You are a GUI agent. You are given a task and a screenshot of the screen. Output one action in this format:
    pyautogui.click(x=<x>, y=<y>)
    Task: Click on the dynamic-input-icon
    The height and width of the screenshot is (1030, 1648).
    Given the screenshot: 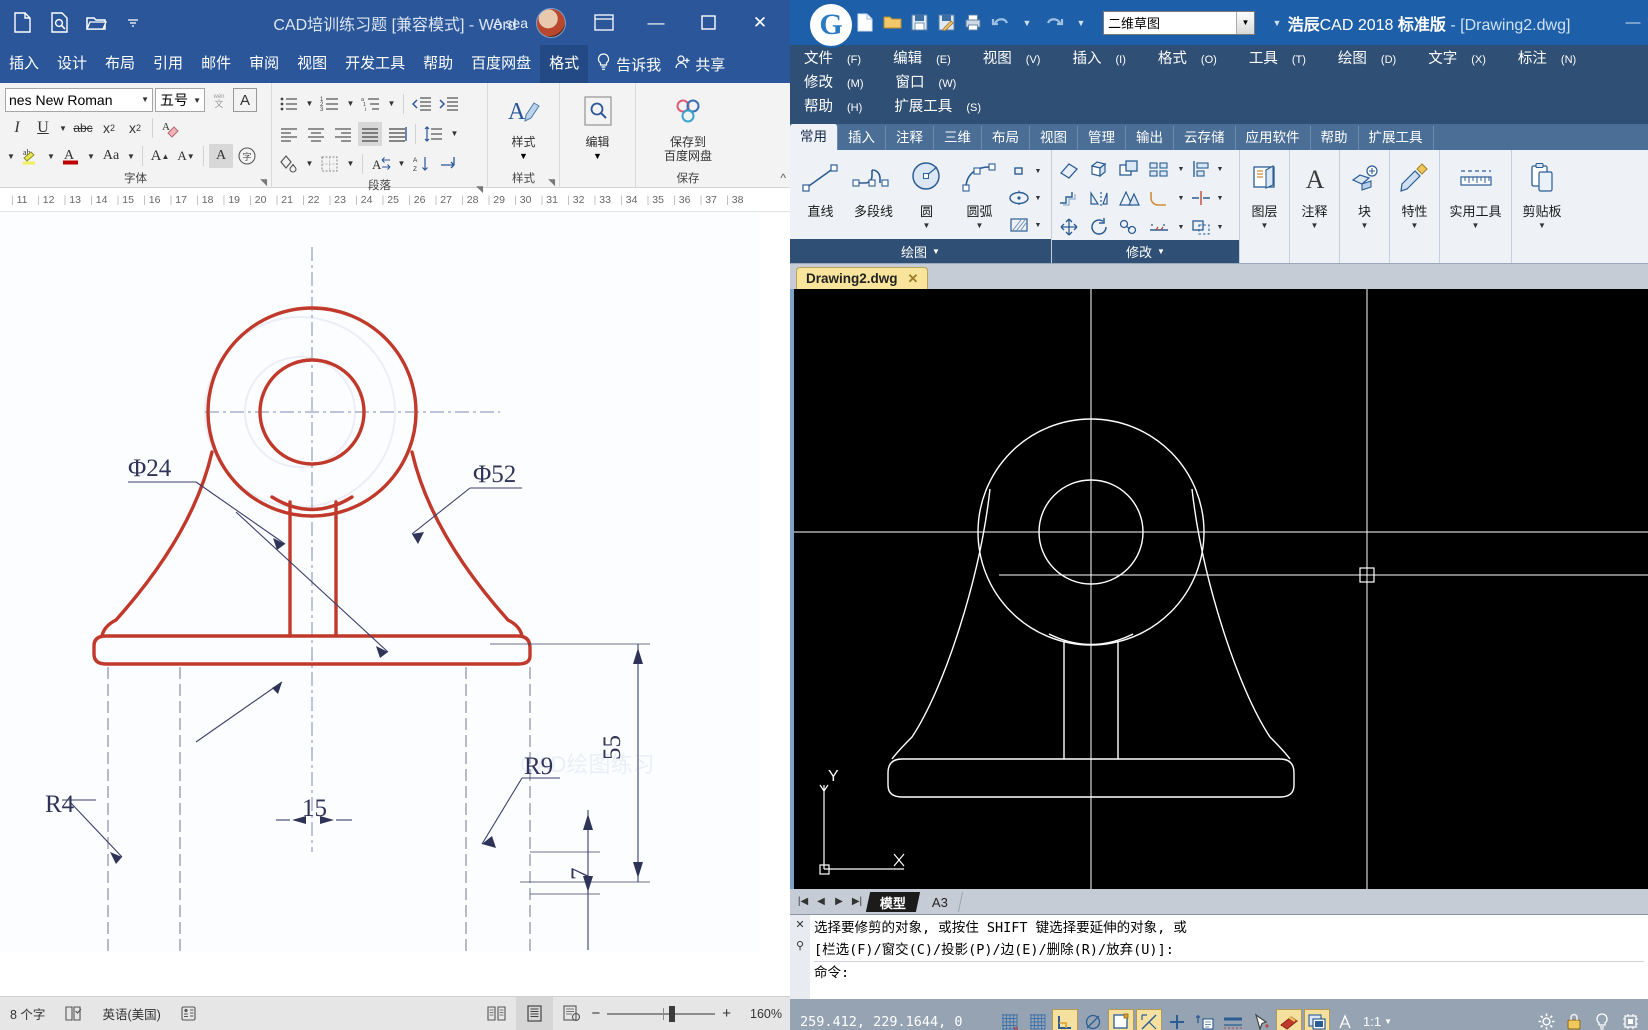 What is the action you would take?
    pyautogui.click(x=1205, y=1019)
    